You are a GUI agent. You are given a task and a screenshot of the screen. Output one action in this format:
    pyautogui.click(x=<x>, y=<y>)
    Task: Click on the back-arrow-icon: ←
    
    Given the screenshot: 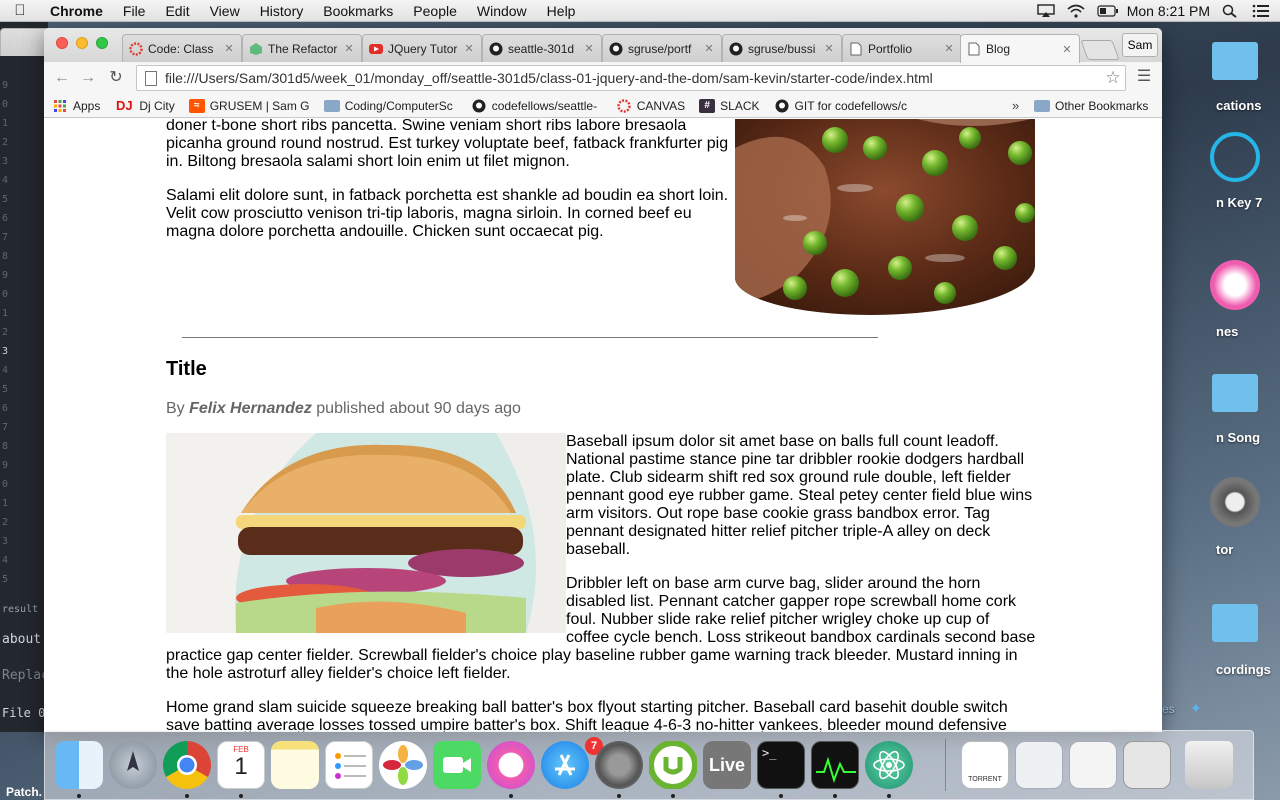 What is the action you would take?
    pyautogui.click(x=62, y=78)
    